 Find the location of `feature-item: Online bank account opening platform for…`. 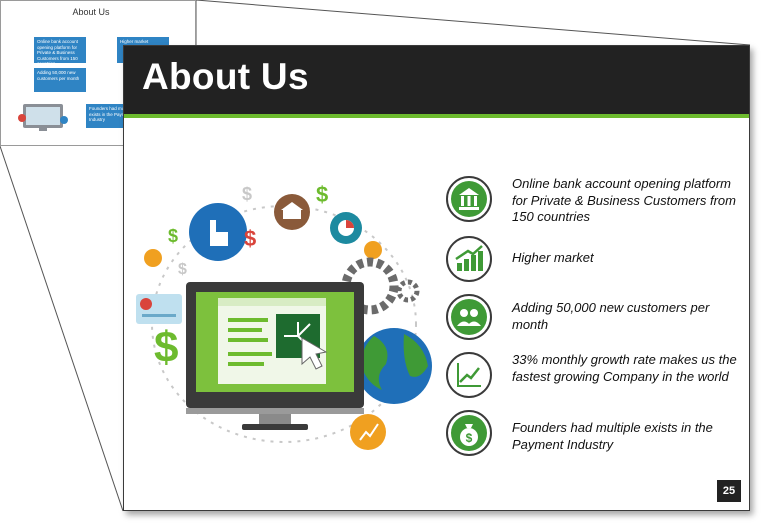

feature-item: Online bank account opening platform for… is located at coordinates (596, 202).